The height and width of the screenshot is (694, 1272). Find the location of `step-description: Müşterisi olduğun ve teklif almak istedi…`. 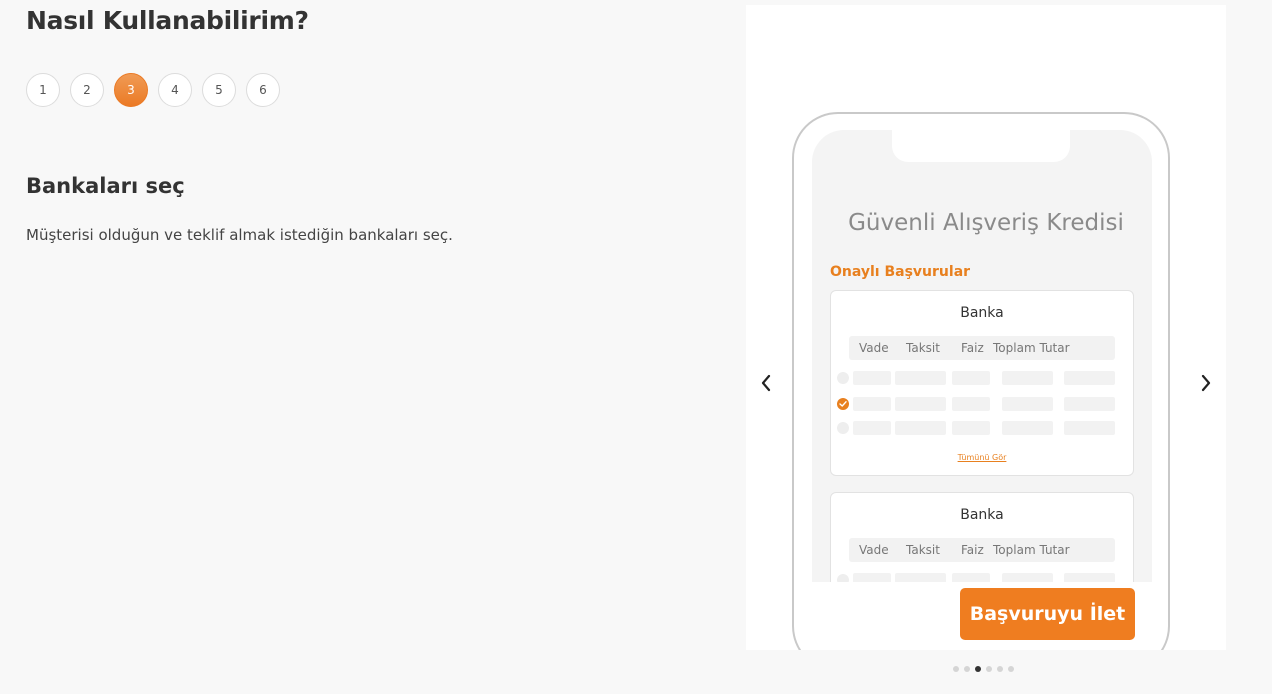

step-description: Müşterisi olduğun ve teklif almak istedi… is located at coordinates (239, 235).